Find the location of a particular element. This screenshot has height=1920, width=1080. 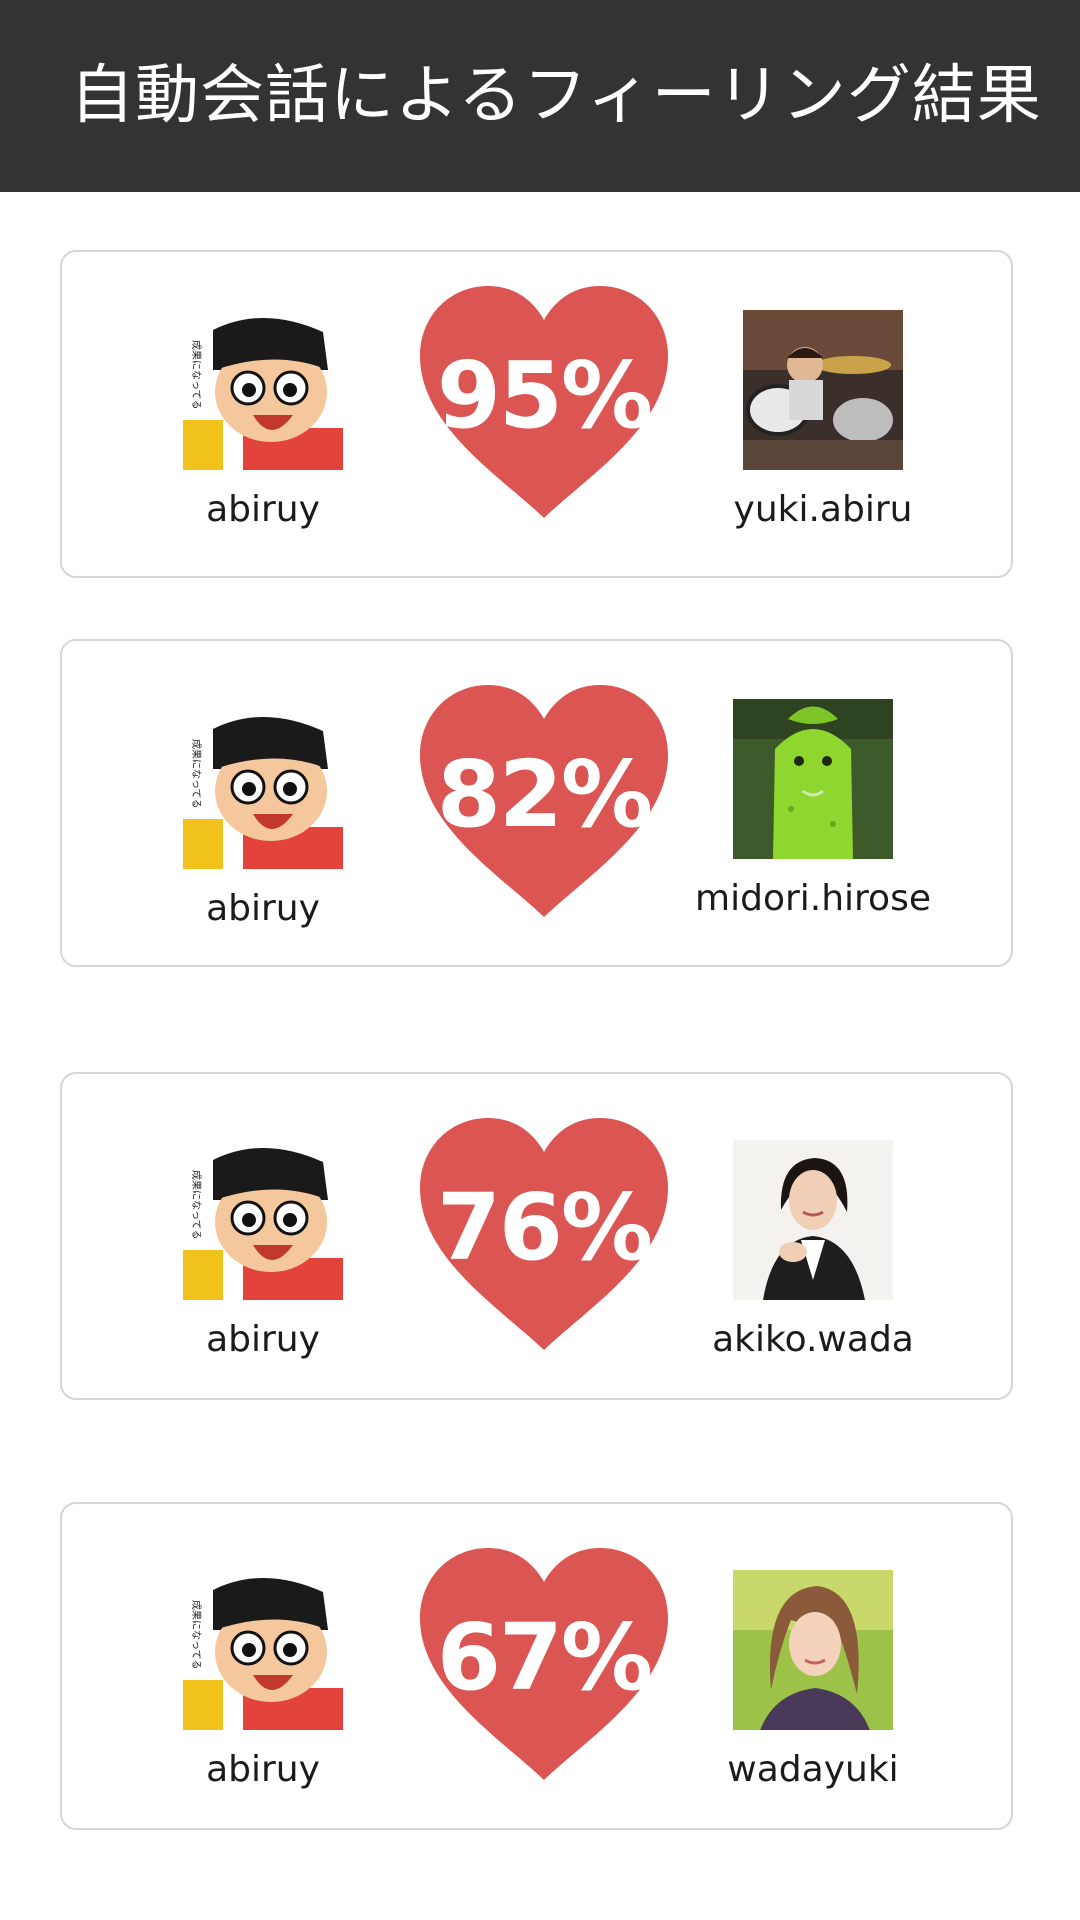

score-heart-icon: 76% is located at coordinates (544, 1234).